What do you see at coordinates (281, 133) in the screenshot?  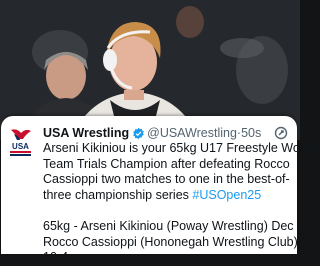 I see `more-options-icon` at bounding box center [281, 133].